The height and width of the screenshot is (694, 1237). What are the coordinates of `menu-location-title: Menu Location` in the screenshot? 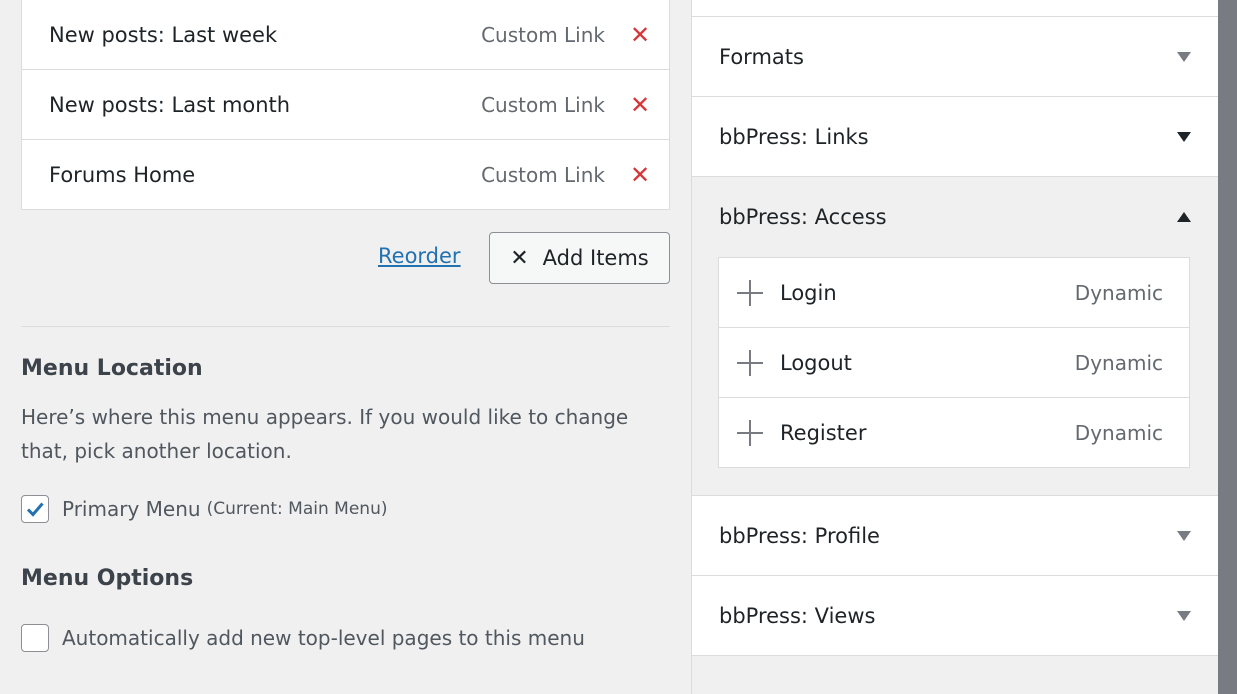 It's located at (112, 368).